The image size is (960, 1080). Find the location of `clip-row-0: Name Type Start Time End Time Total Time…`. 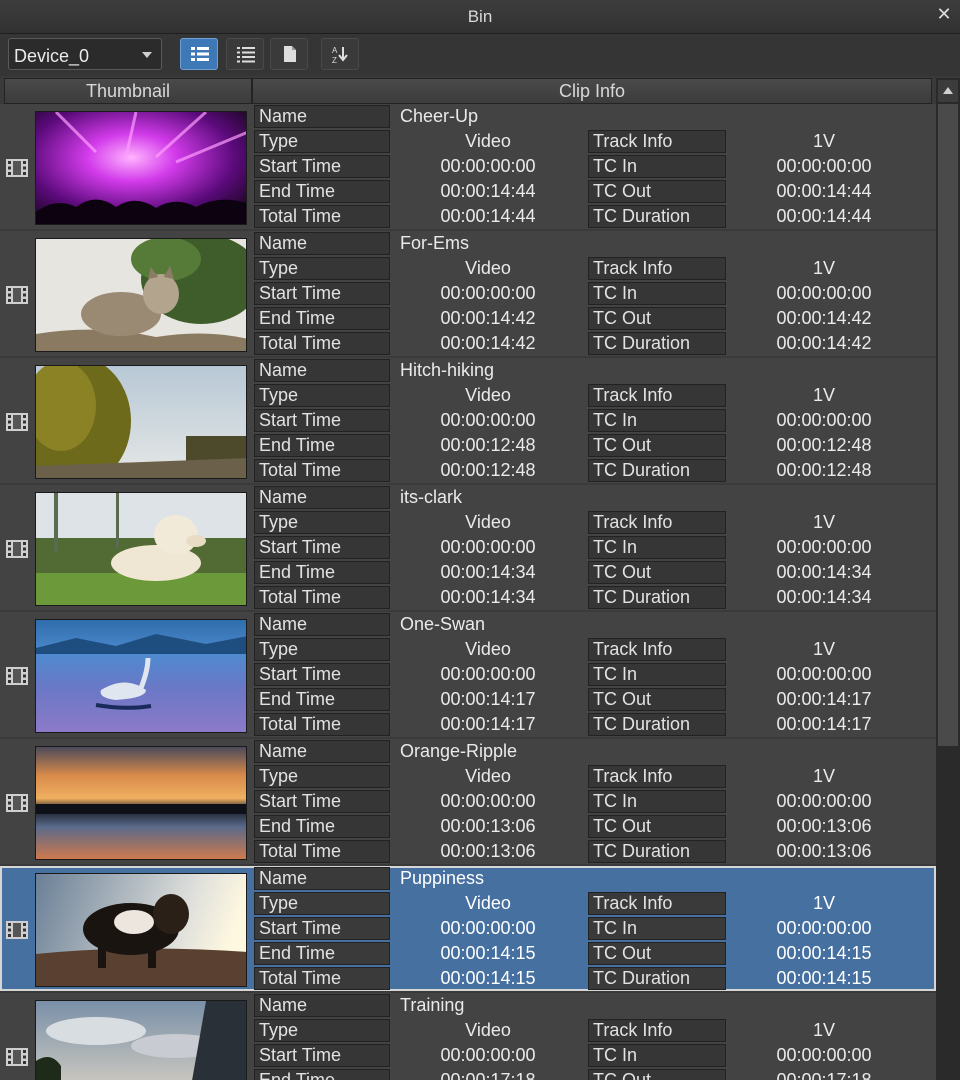

clip-row-0: Name Type Start Time End Time Total Time… is located at coordinates (468, 166).